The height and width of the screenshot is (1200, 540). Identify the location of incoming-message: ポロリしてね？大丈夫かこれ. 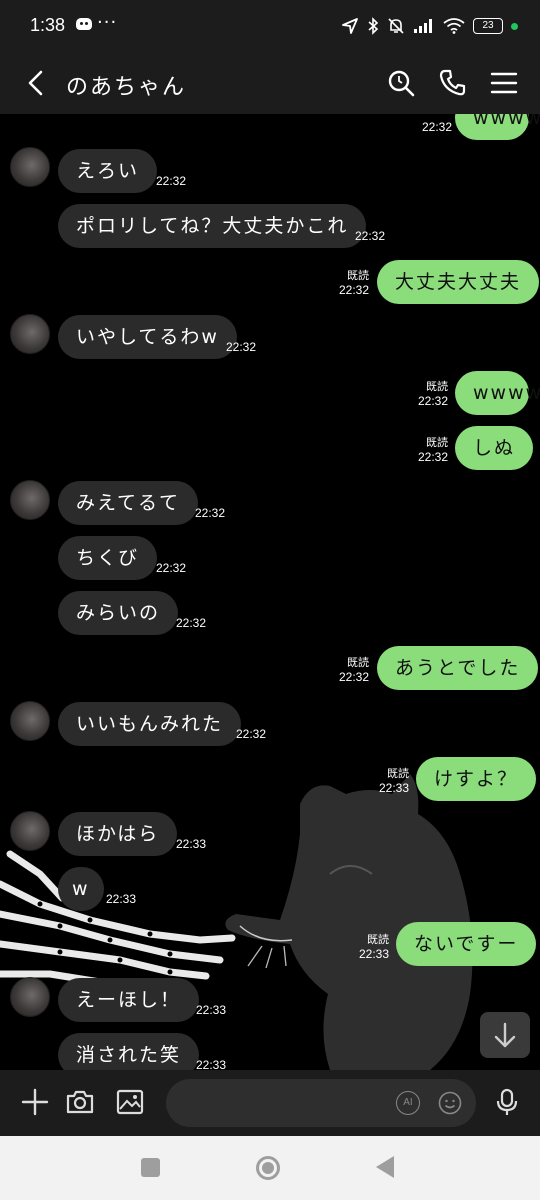
(212, 226).